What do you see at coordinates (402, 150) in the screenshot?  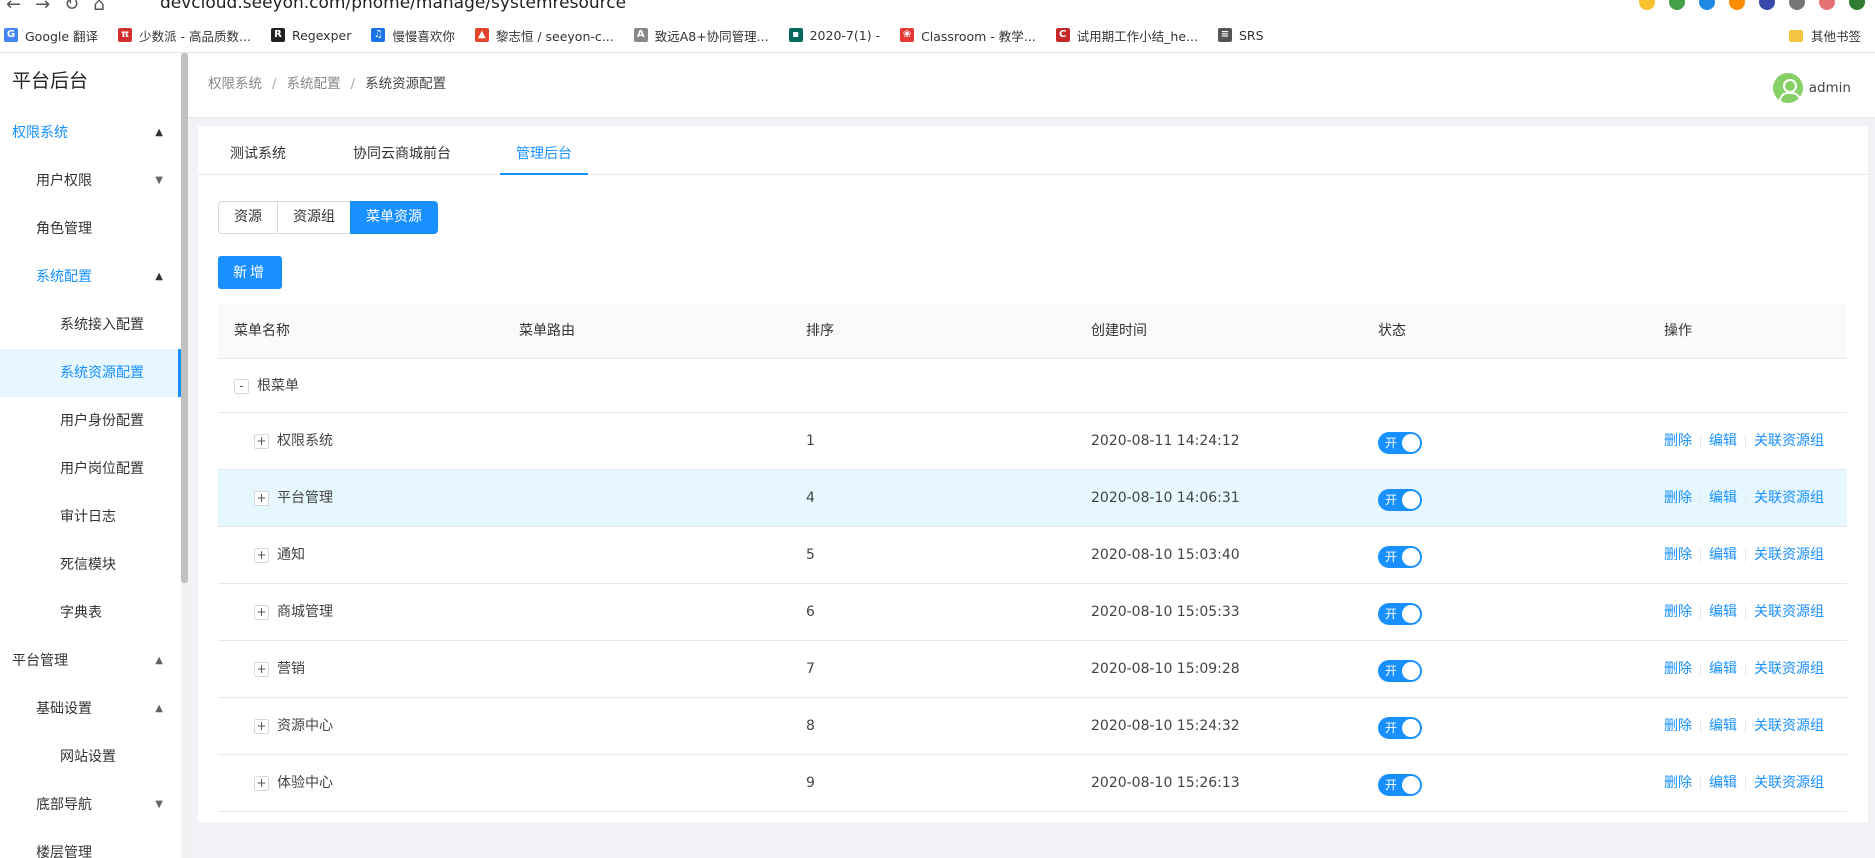 I see `tab-mall-frontend: 协同云商城前台` at bounding box center [402, 150].